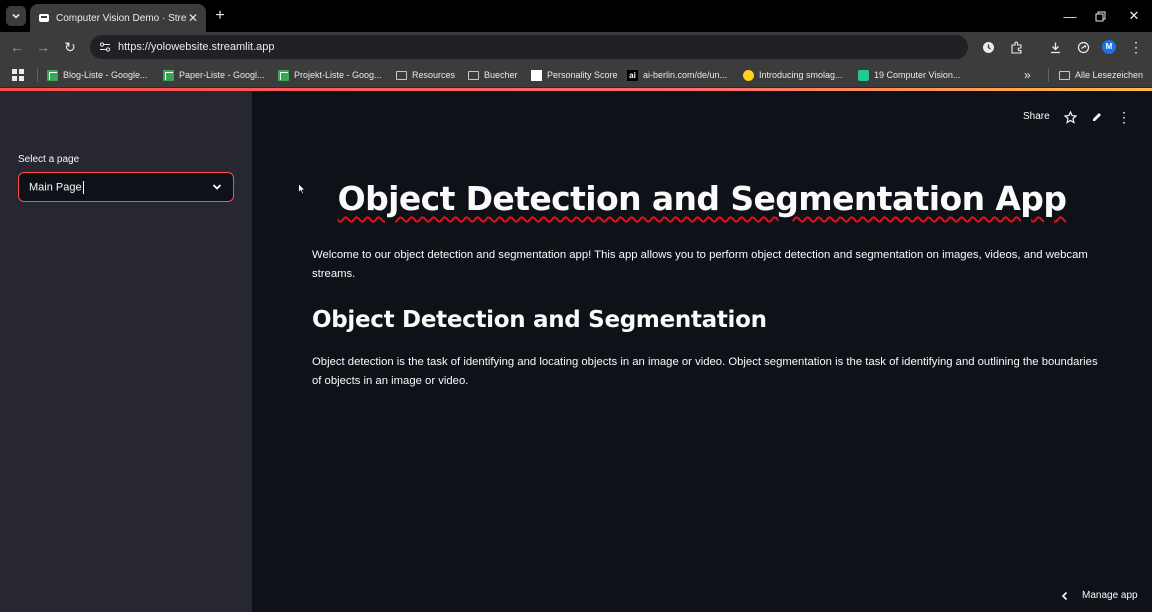  I want to click on address-bar: https://yolowebsite.streamlit.app, so click(529, 47).